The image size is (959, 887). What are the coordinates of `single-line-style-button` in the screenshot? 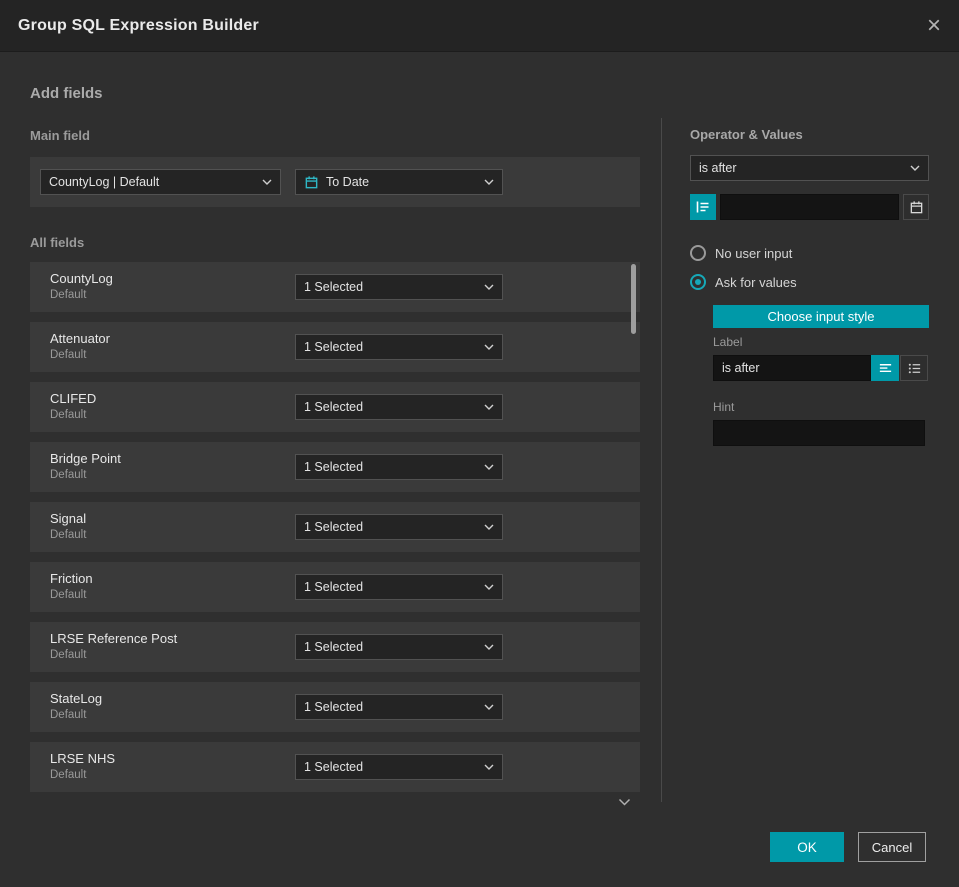 It's located at (885, 368).